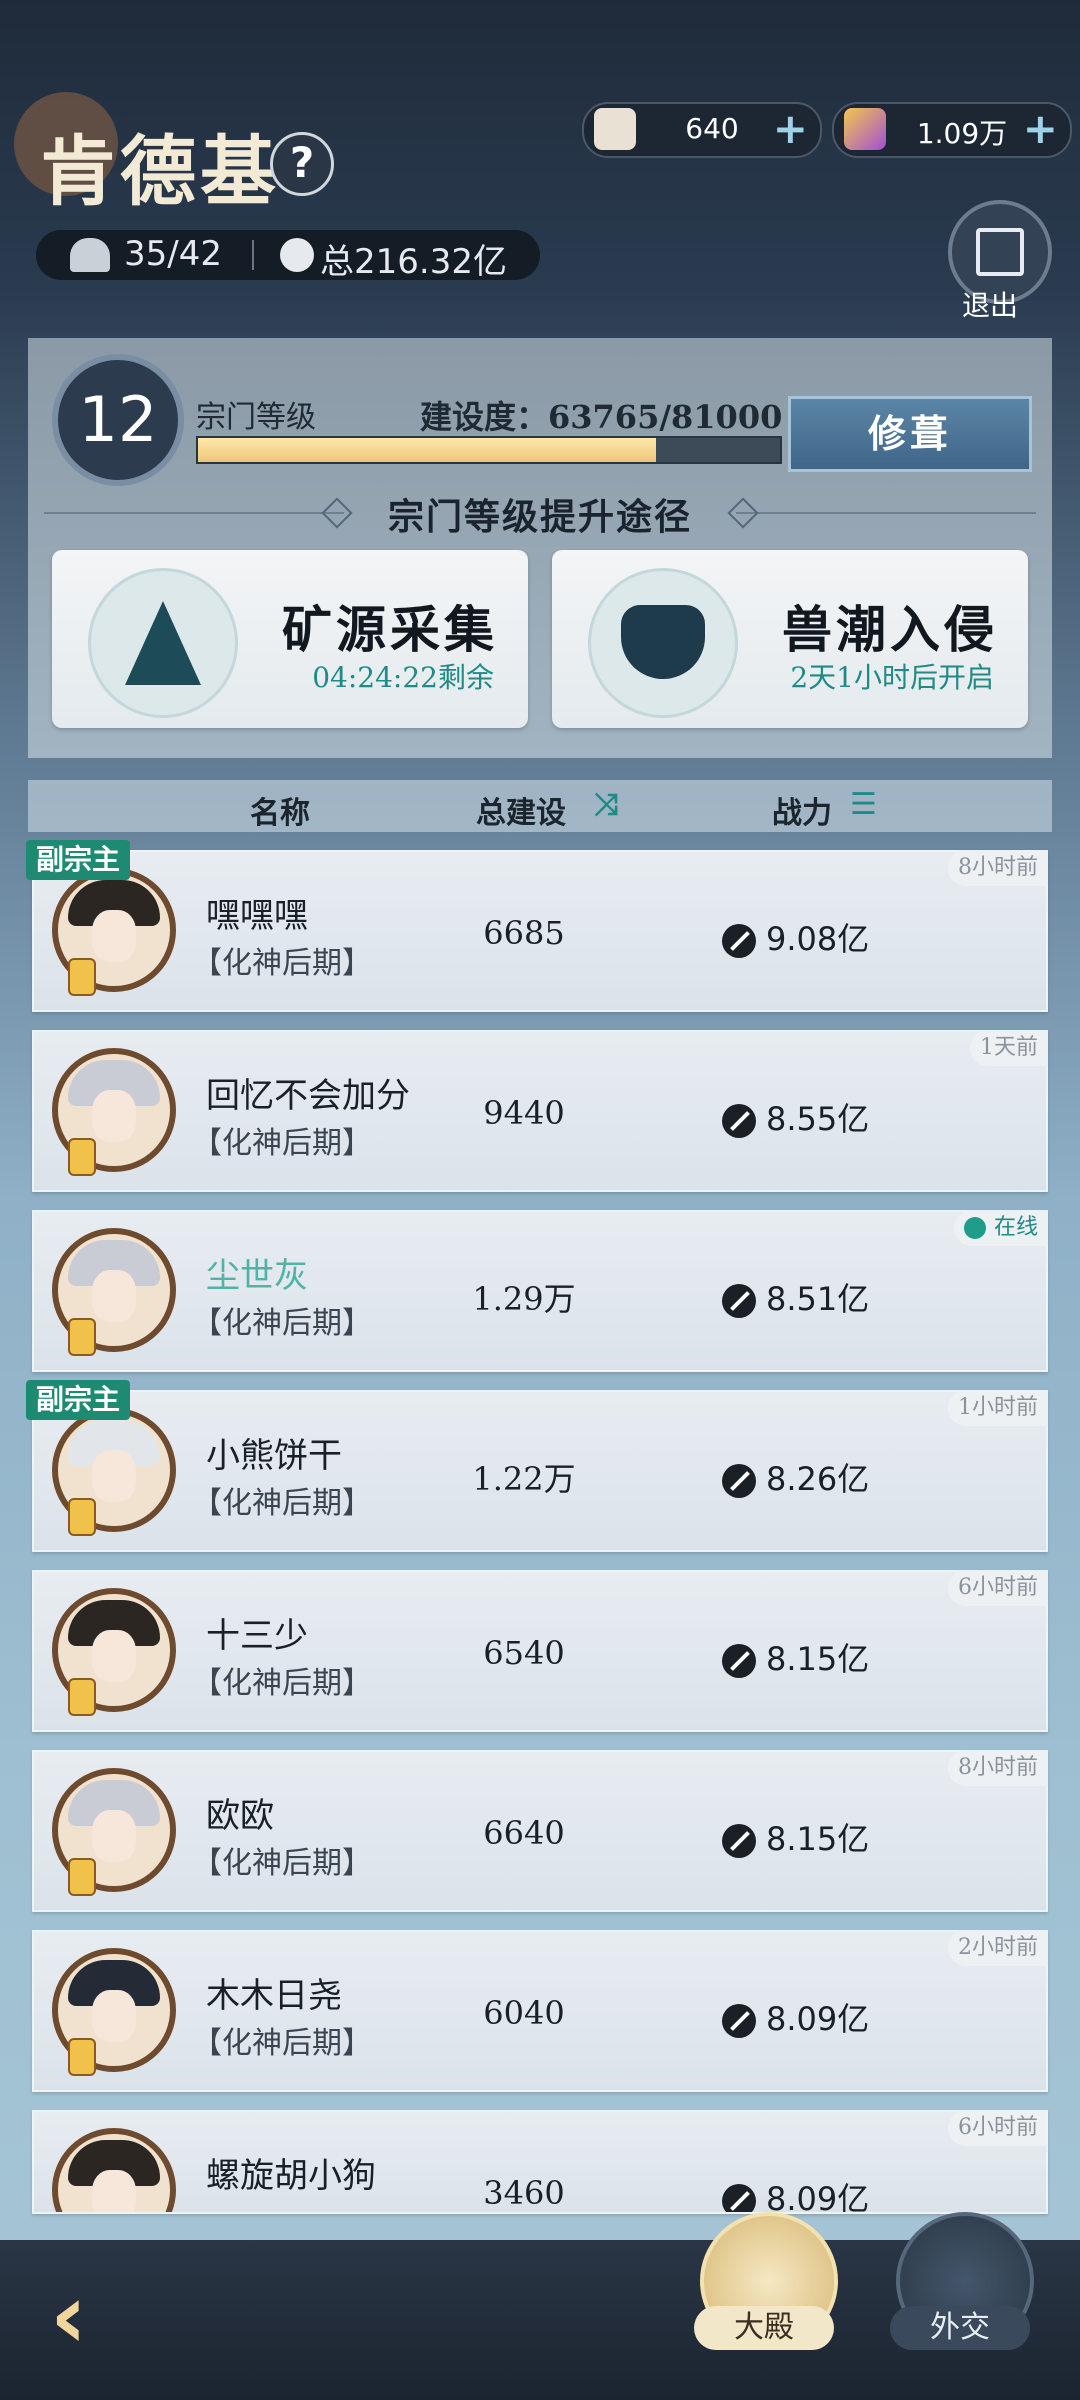 The image size is (1080, 2400). What do you see at coordinates (615, 129) in the screenshot?
I see `scroll-icon` at bounding box center [615, 129].